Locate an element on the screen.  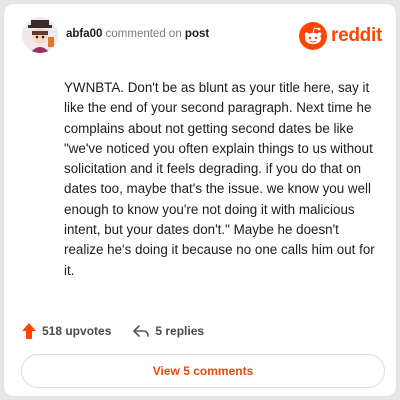
byline: abfa00 commented on post is located at coordinates (137, 34).